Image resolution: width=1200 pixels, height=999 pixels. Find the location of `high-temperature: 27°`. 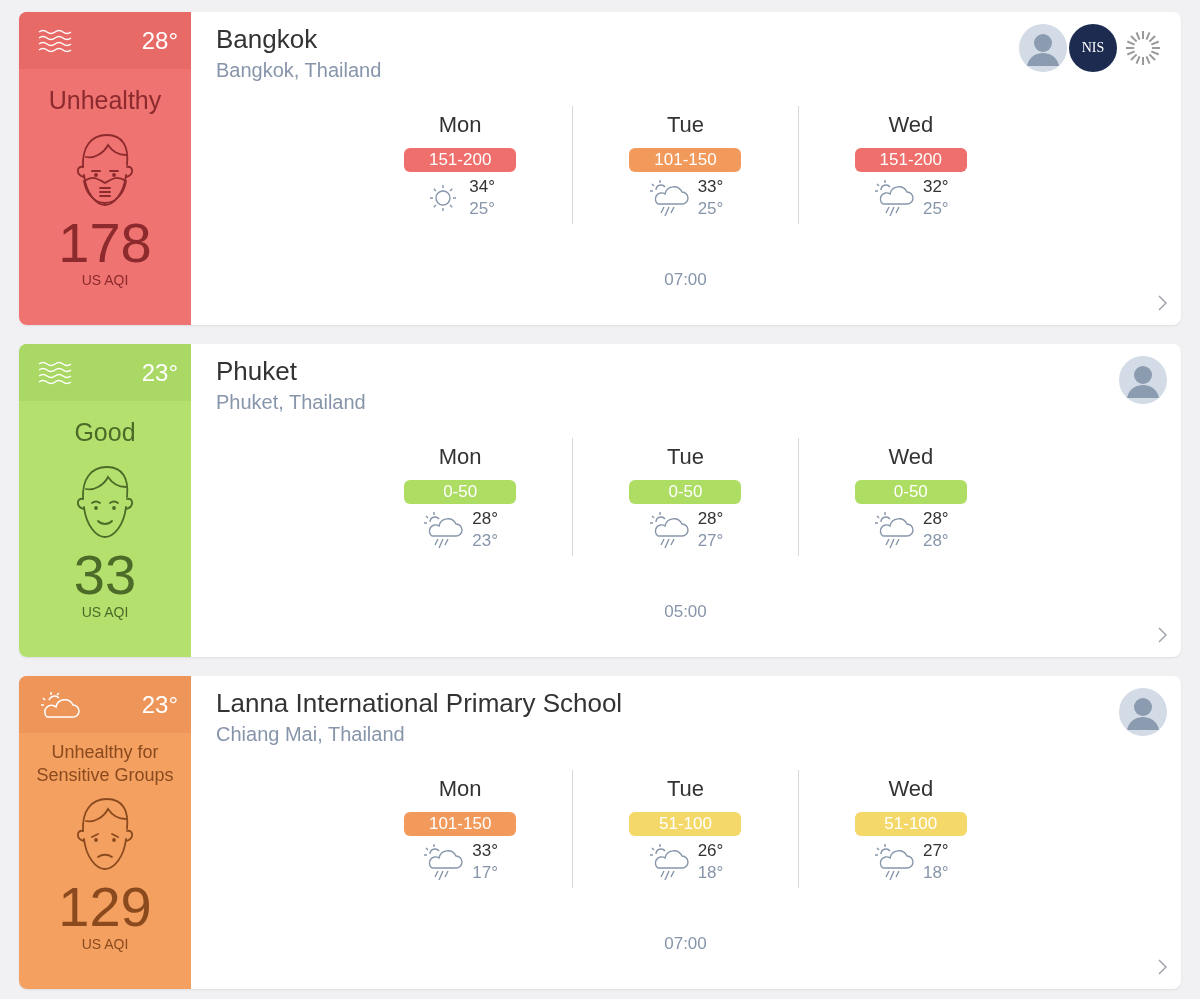

high-temperature: 27° is located at coordinates (935, 851).